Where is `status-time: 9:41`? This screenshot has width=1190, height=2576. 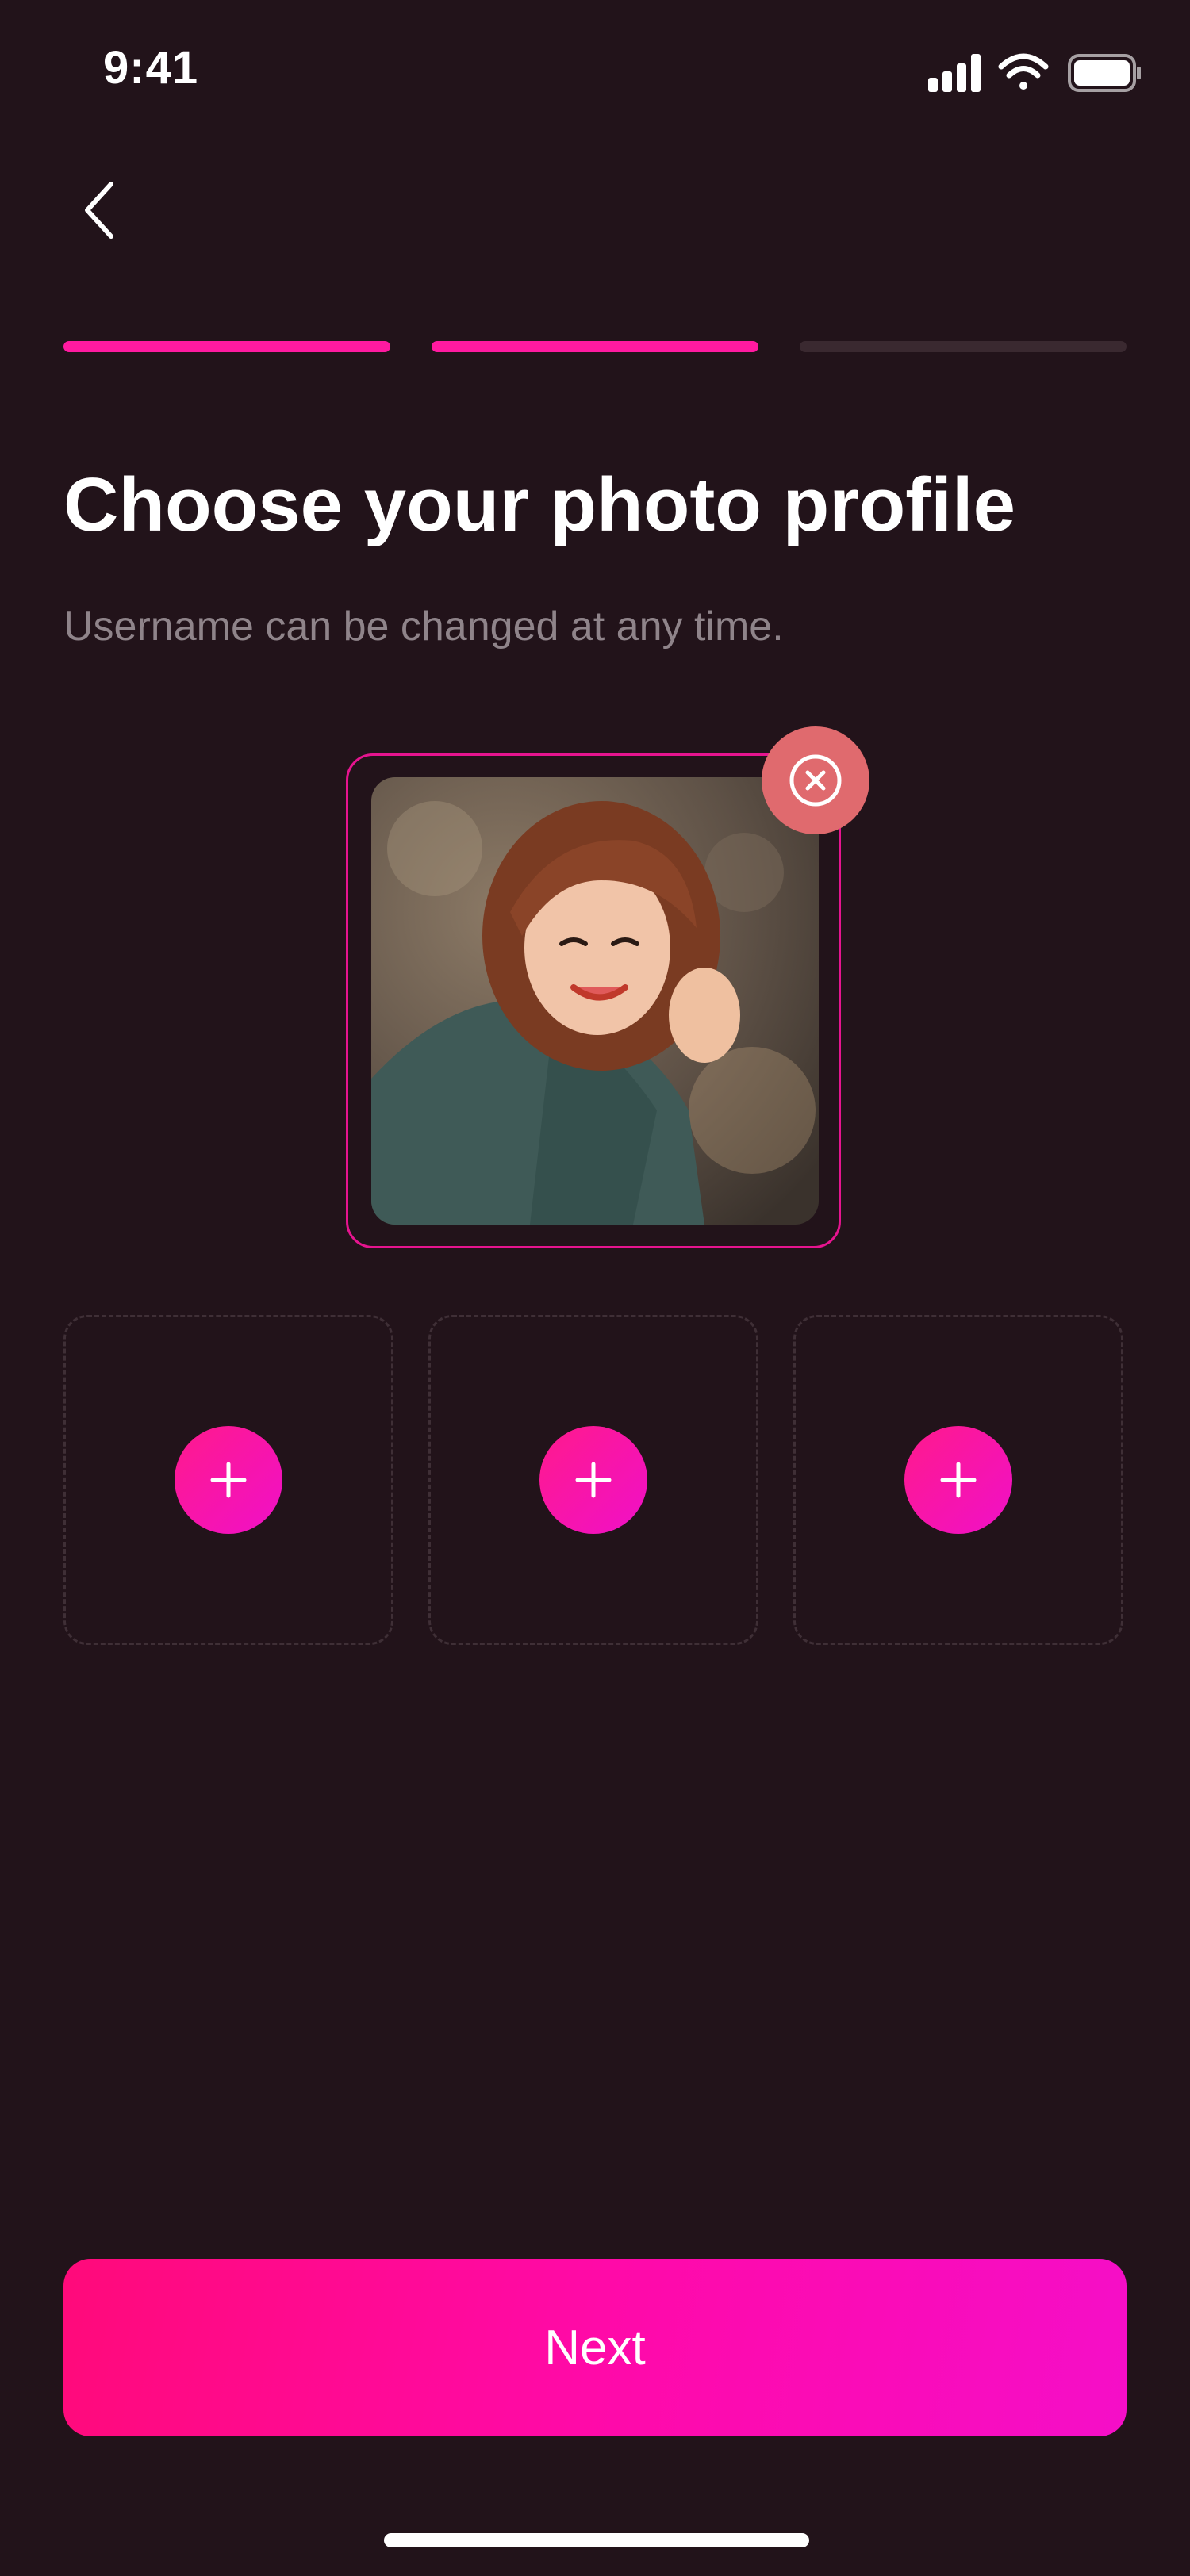
status-time: 9:41 is located at coordinates (151, 68).